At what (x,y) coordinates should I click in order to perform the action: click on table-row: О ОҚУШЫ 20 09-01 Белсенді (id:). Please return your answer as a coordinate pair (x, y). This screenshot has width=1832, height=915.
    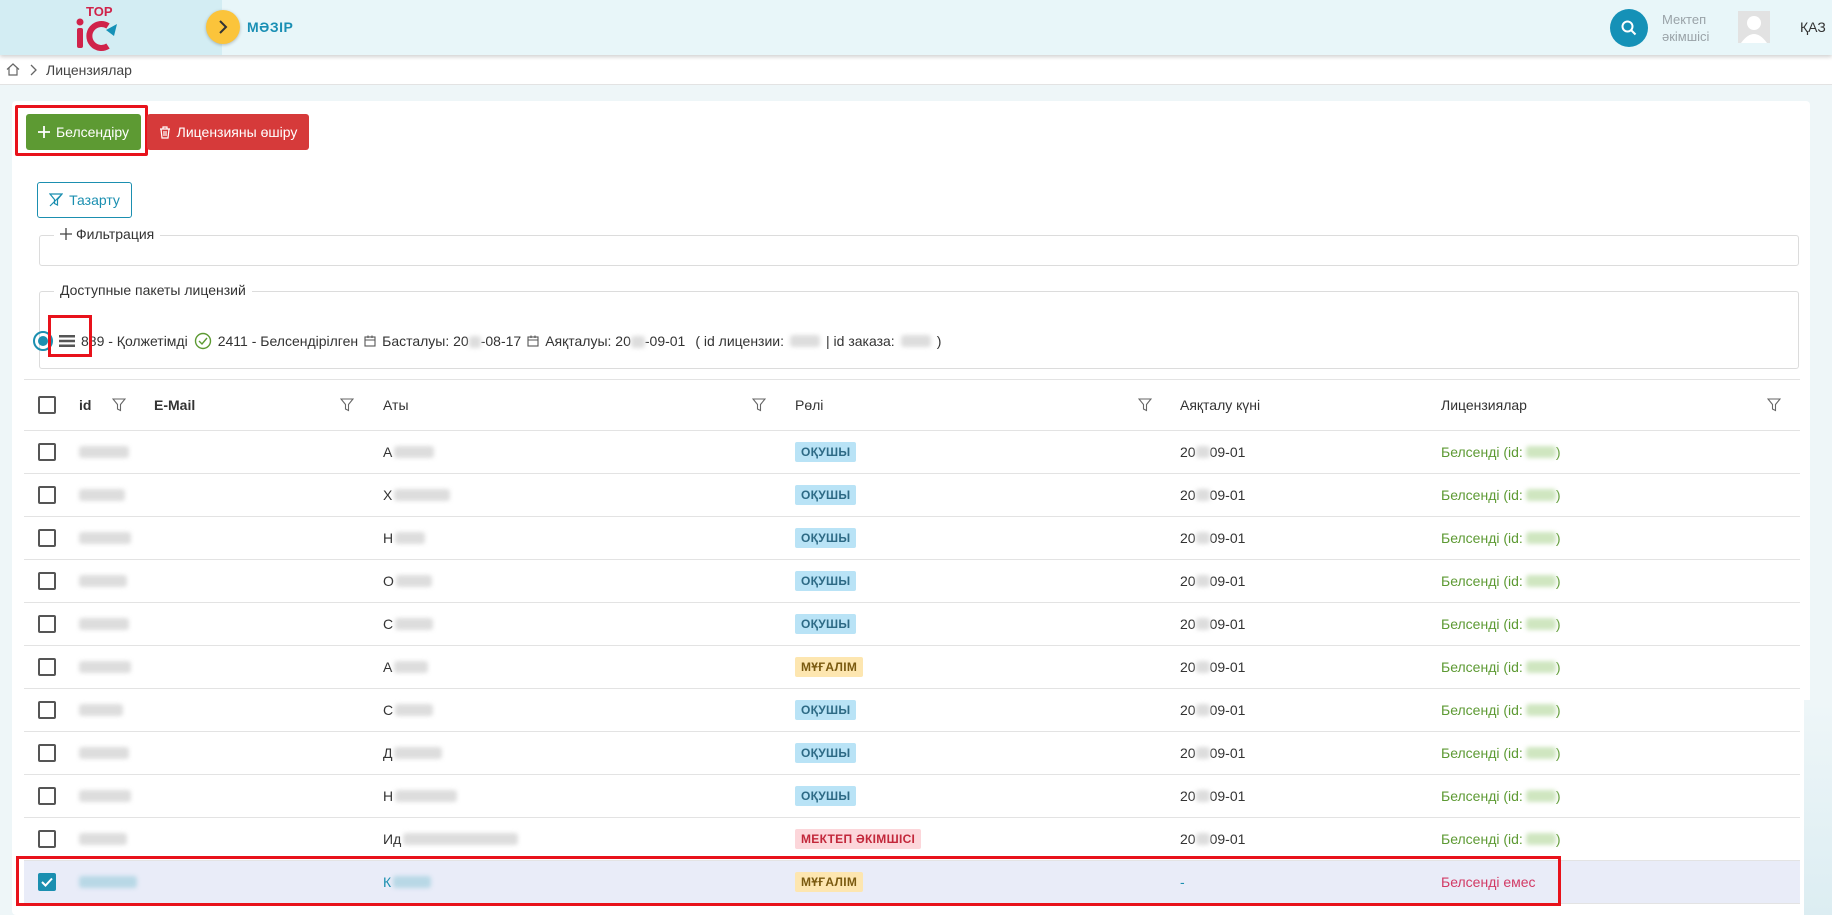
    Looking at the image, I should click on (912, 581).